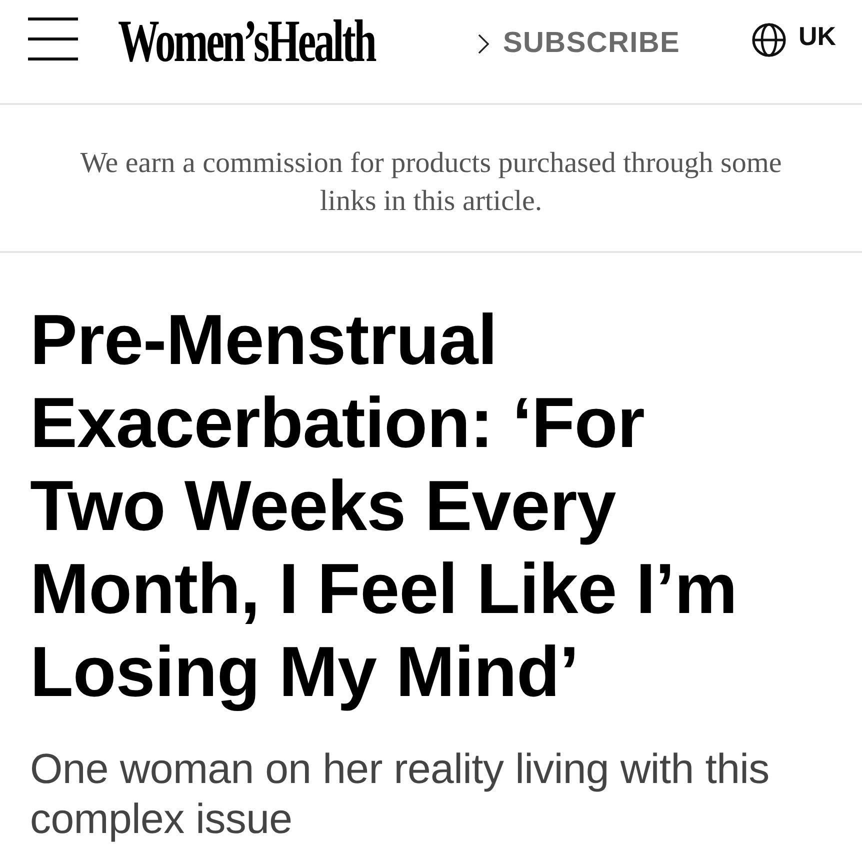  I want to click on globe-icon, so click(769, 40).